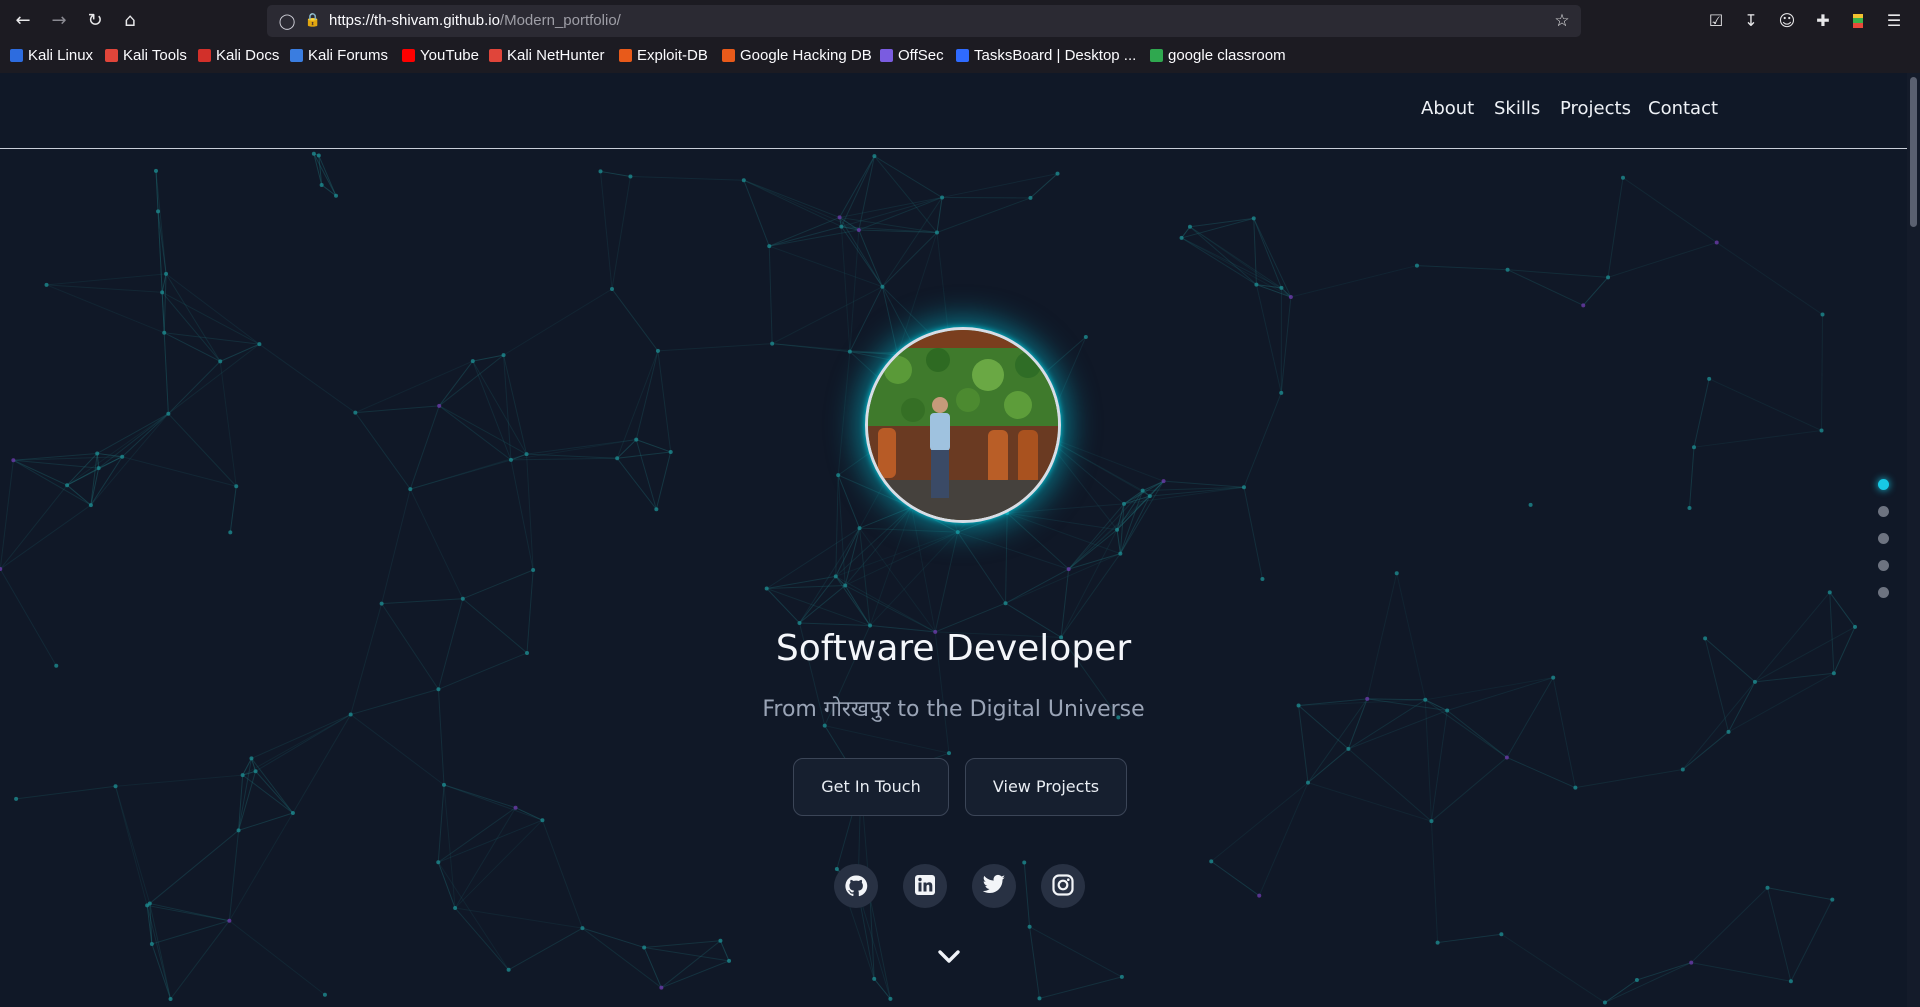 This screenshot has width=1920, height=1007. What do you see at coordinates (953, 648) in the screenshot?
I see `hero-title: Software Developer` at bounding box center [953, 648].